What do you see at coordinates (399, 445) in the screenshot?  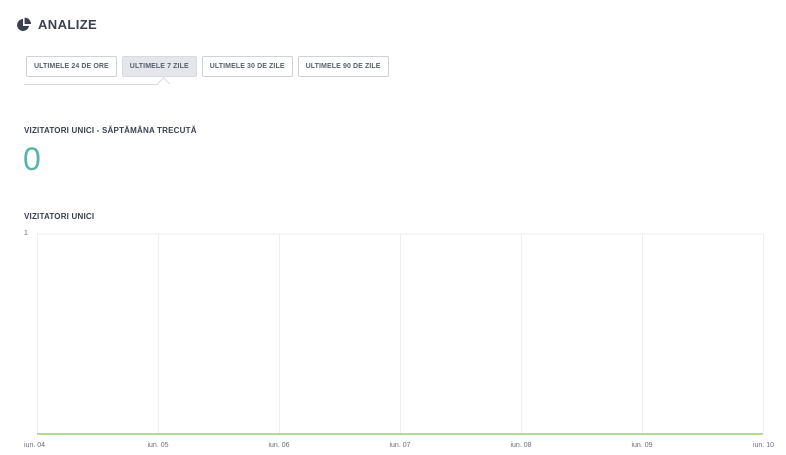 I see `x-tick-label: iun. 07` at bounding box center [399, 445].